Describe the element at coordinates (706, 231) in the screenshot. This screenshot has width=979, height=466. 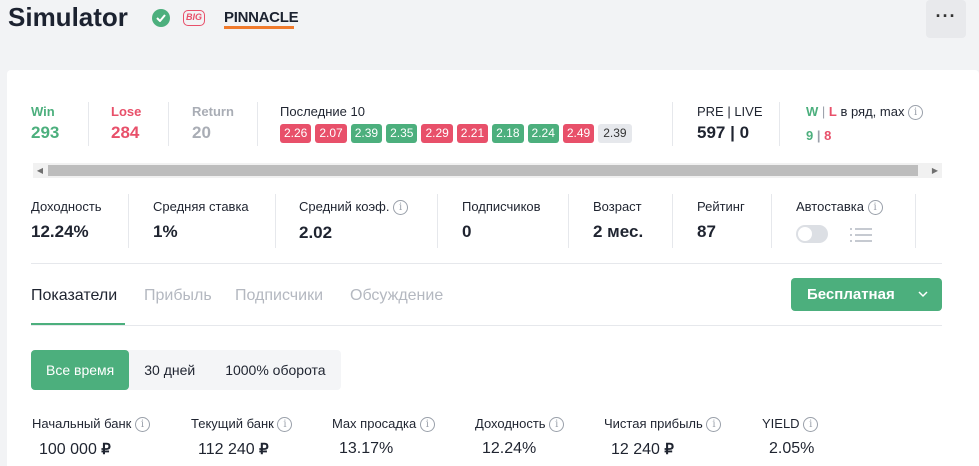
I see `stat-value: 87` at that location.